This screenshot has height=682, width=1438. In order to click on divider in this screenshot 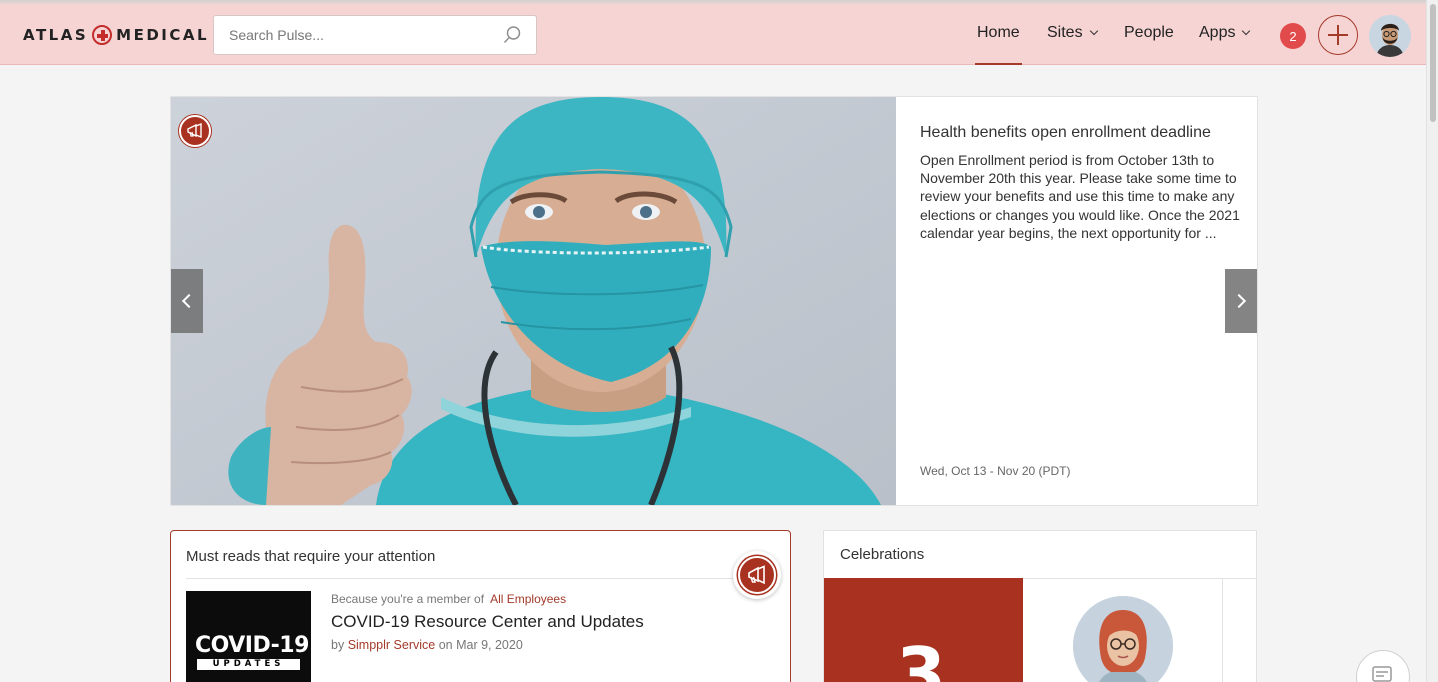, I will do `click(480, 578)`.